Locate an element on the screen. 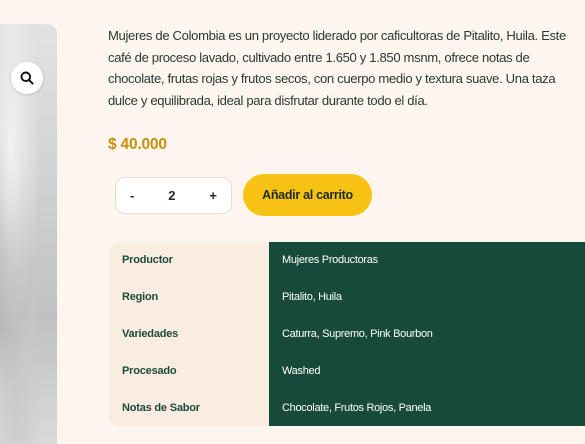  quantity-input: 2 is located at coordinates (171, 195).